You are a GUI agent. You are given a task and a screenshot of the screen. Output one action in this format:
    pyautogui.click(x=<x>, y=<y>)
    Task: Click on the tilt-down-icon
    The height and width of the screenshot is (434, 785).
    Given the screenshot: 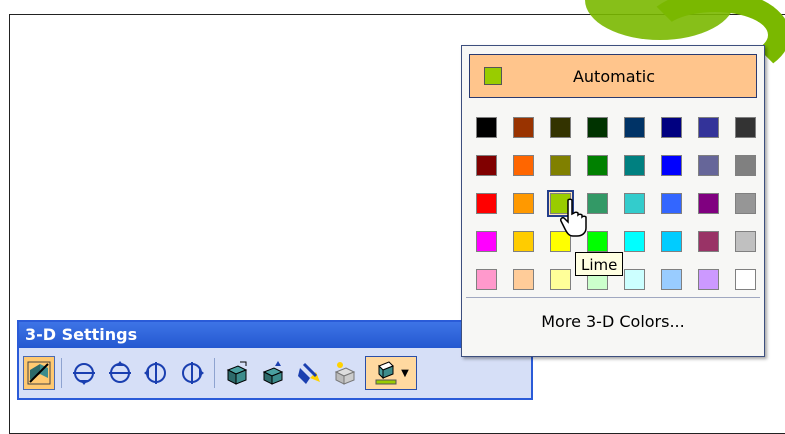 What is the action you would take?
    pyautogui.click(x=84, y=374)
    